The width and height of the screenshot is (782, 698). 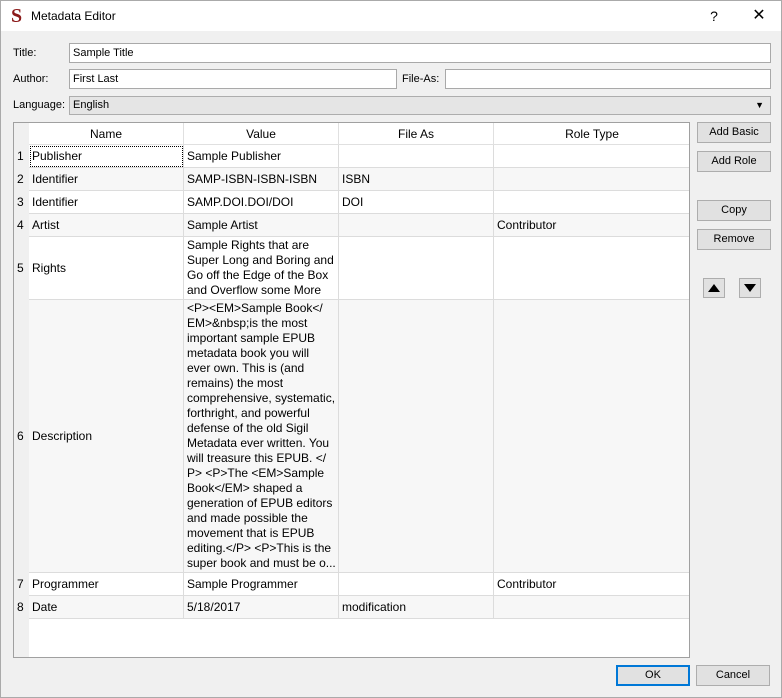 What do you see at coordinates (17, 16) in the screenshot?
I see `sigil-app-icon: S` at bounding box center [17, 16].